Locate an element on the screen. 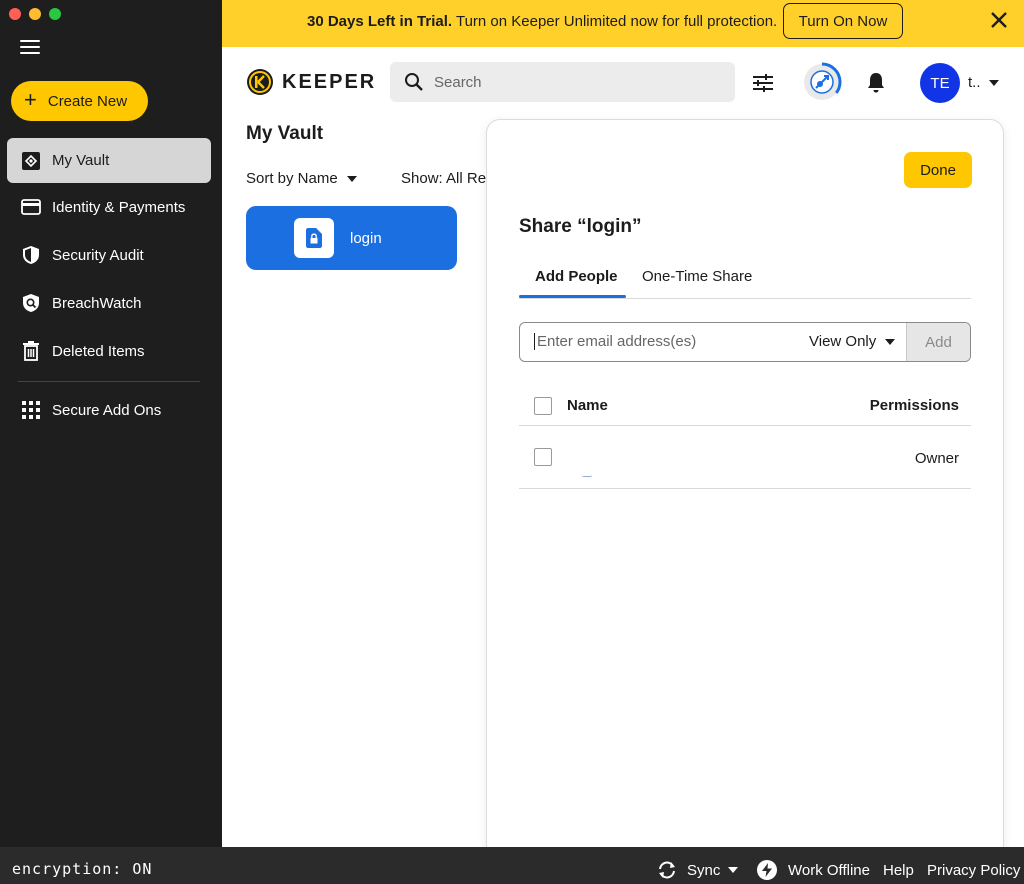  avatar: TE is located at coordinates (940, 83).